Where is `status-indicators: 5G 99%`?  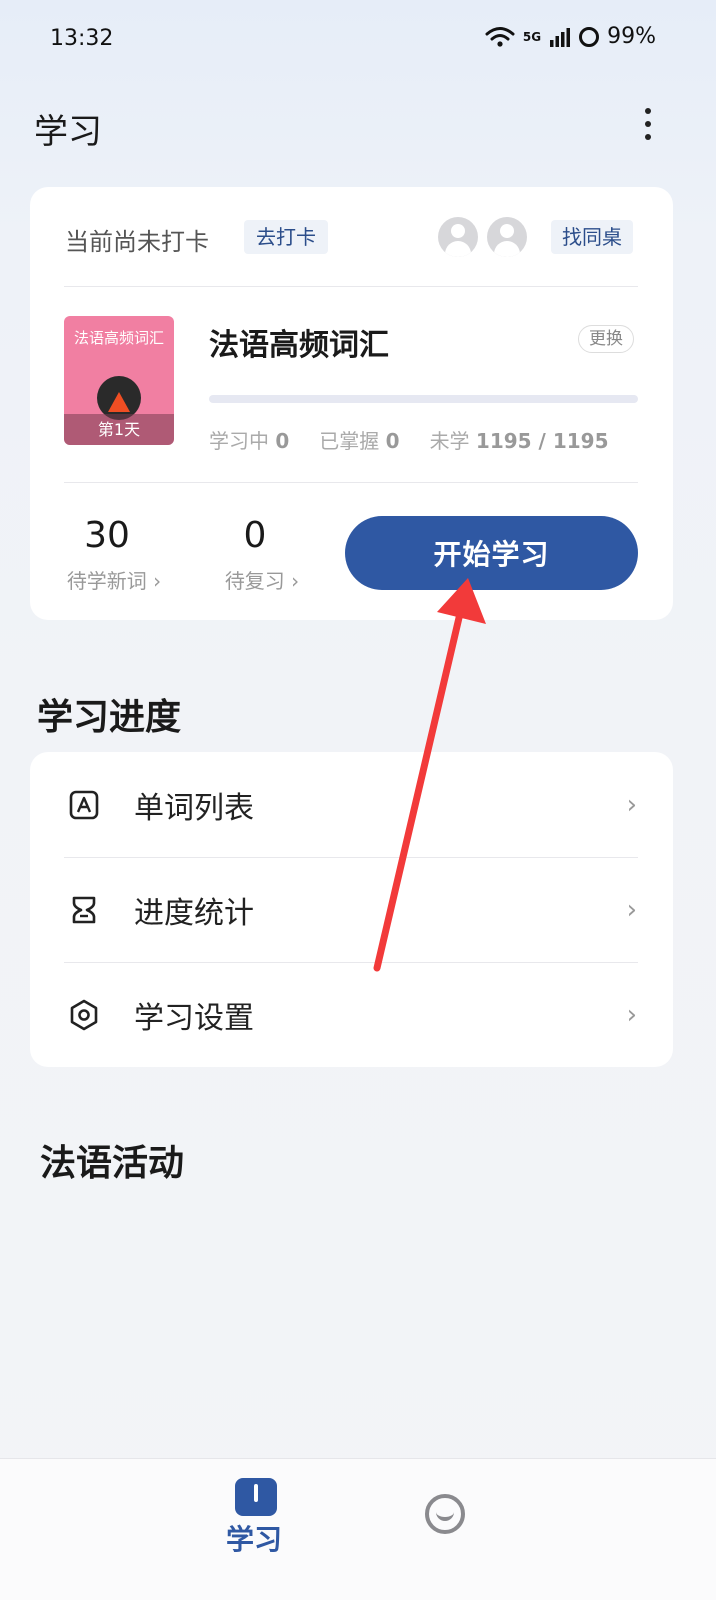 status-indicators: 5G 99% is located at coordinates (570, 36).